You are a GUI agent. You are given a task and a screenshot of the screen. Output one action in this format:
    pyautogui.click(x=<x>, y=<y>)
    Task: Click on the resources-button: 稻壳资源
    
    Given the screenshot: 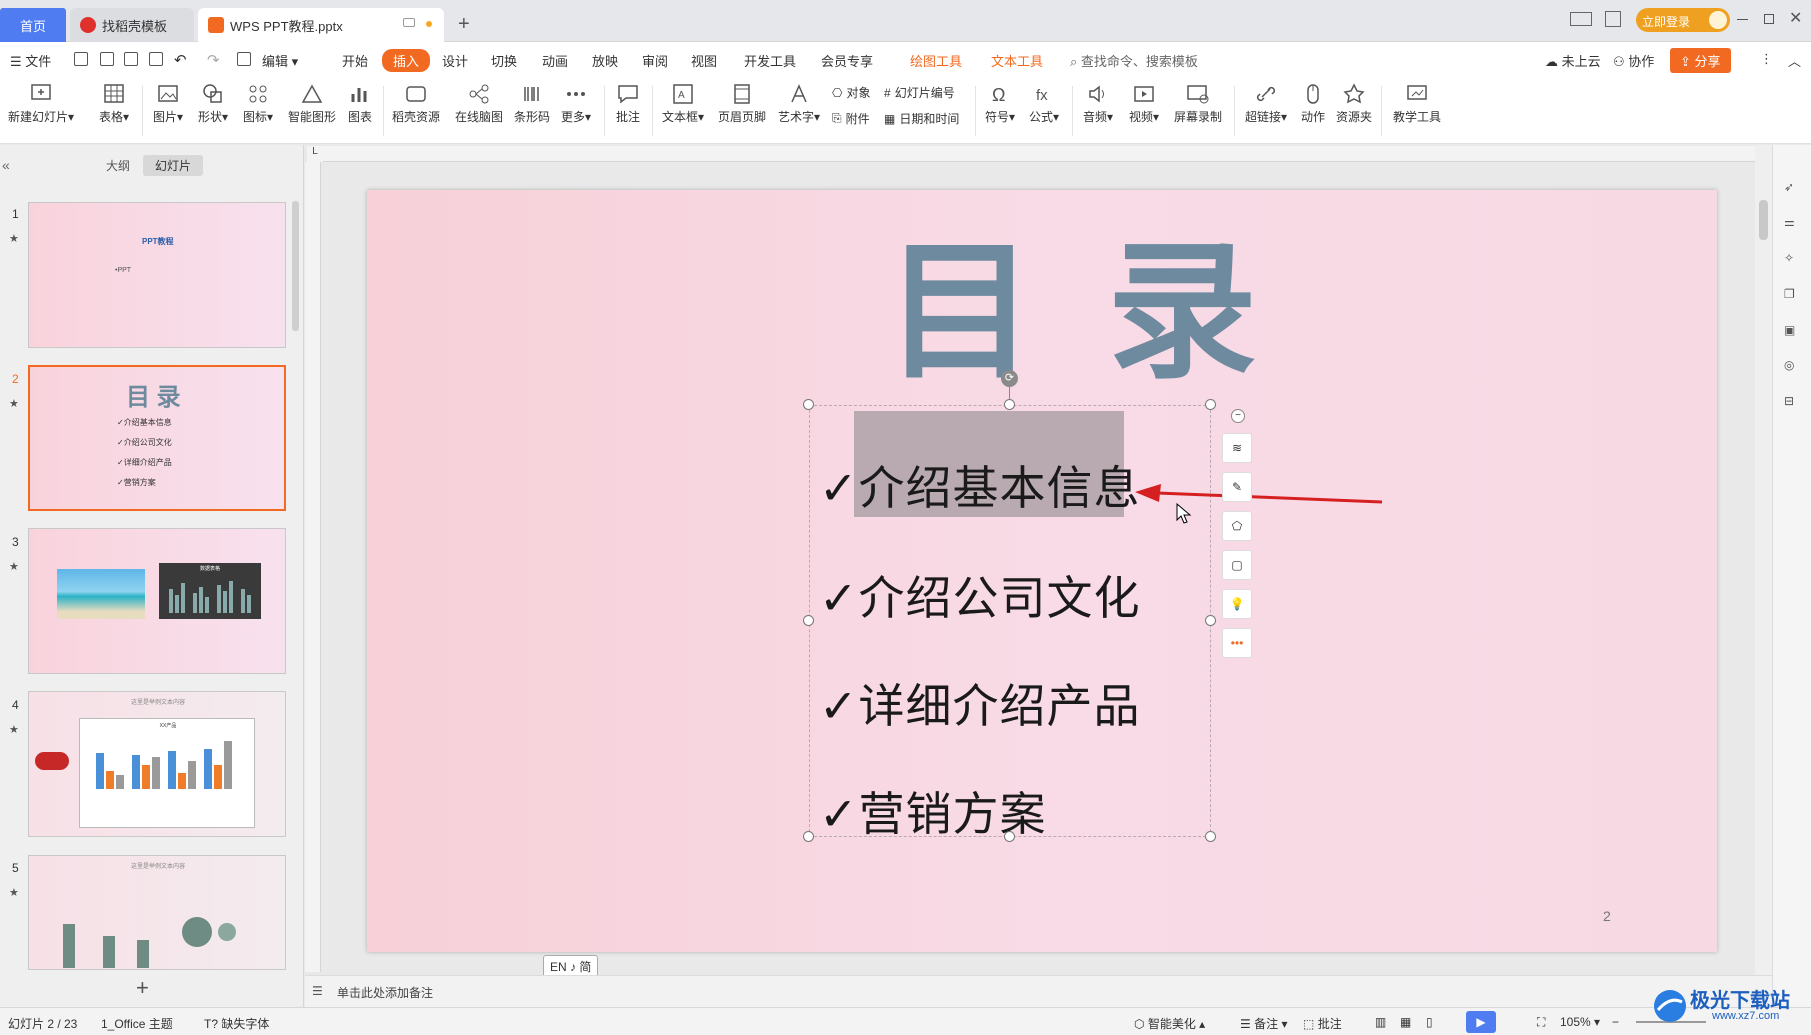 What is the action you would take?
    pyautogui.click(x=416, y=103)
    